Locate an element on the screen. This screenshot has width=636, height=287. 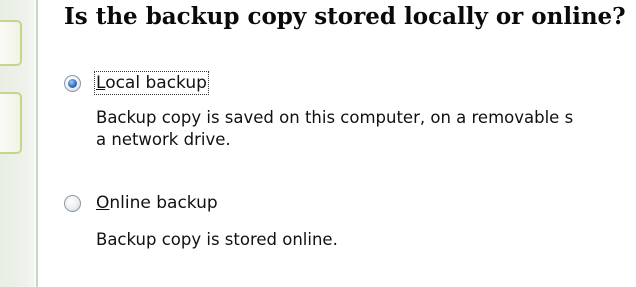
online-backup-label-text: nline backup is located at coordinates (163, 203).